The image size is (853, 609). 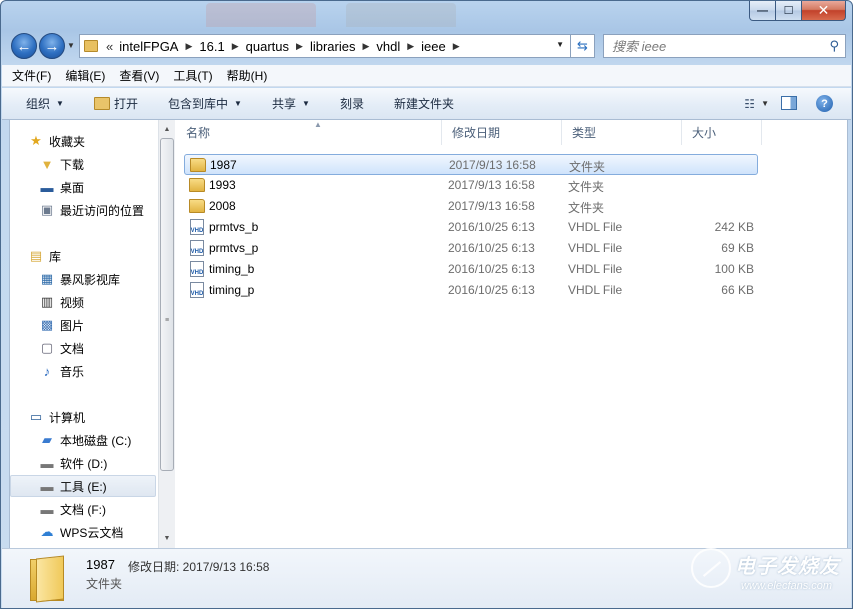 What do you see at coordinates (309, 132) in the screenshot?
I see `column-header-name: 名称` at bounding box center [309, 132].